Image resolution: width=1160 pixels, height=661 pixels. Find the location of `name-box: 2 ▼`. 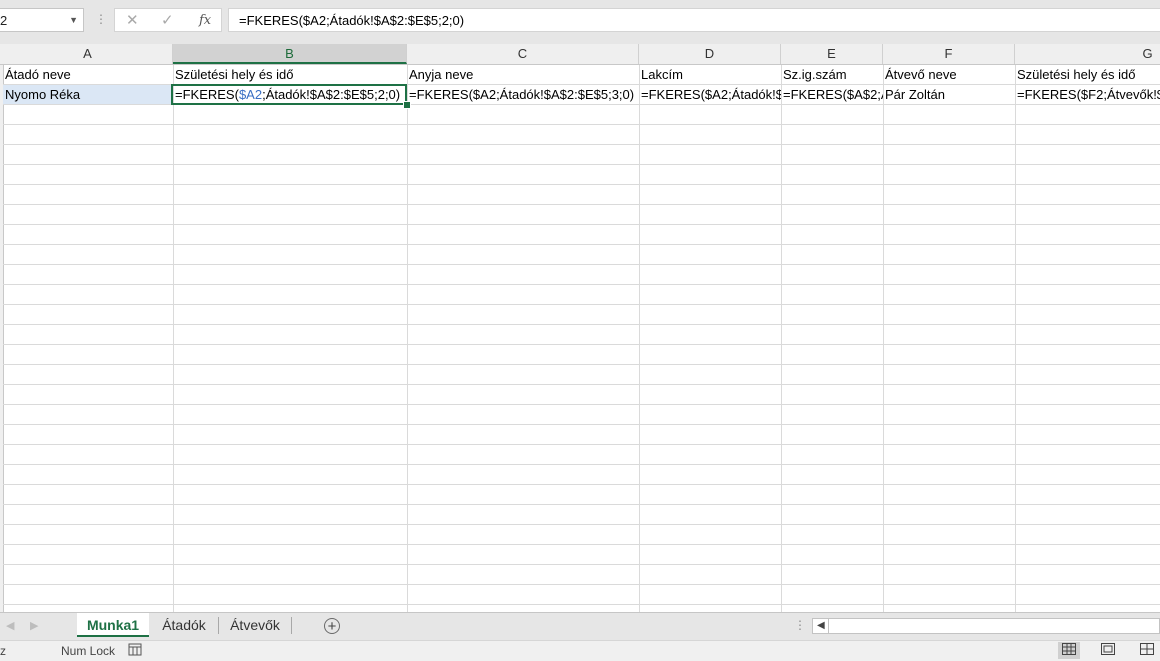

name-box: 2 ▼ is located at coordinates (42, 20).